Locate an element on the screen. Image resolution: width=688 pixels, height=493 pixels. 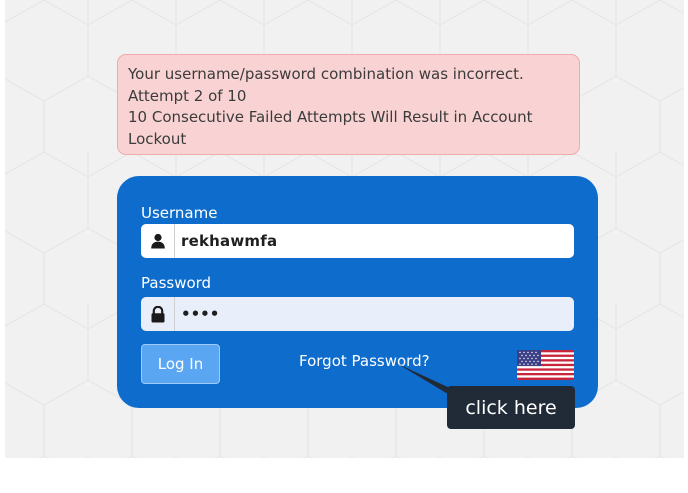
forgot-password-link: Forgot Password? is located at coordinates (364, 361).